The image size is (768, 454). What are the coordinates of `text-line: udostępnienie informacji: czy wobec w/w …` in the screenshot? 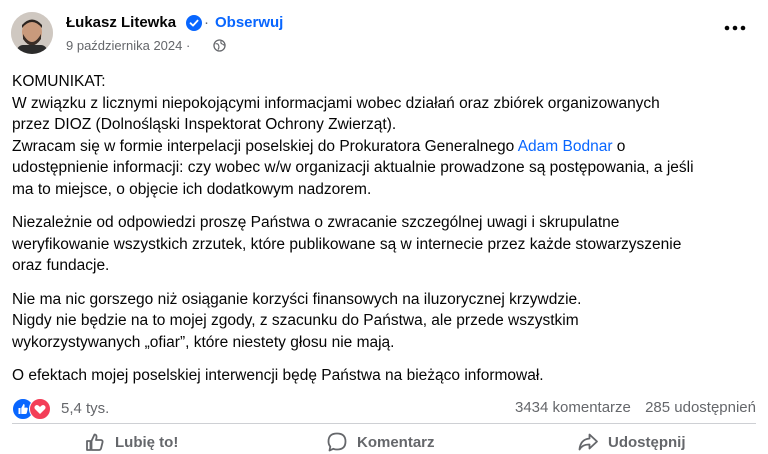 It's located at (353, 167).